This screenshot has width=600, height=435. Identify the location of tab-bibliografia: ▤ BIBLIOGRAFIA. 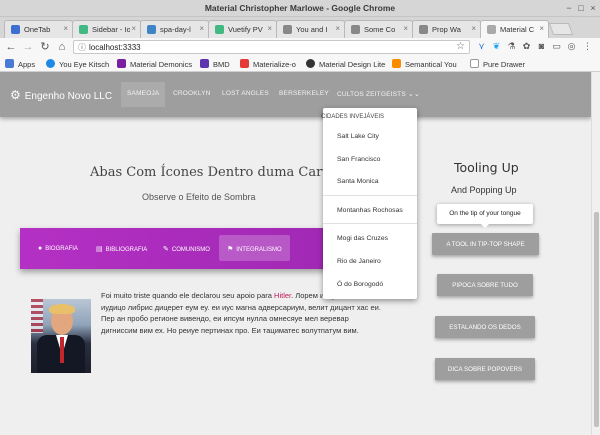
(121, 249).